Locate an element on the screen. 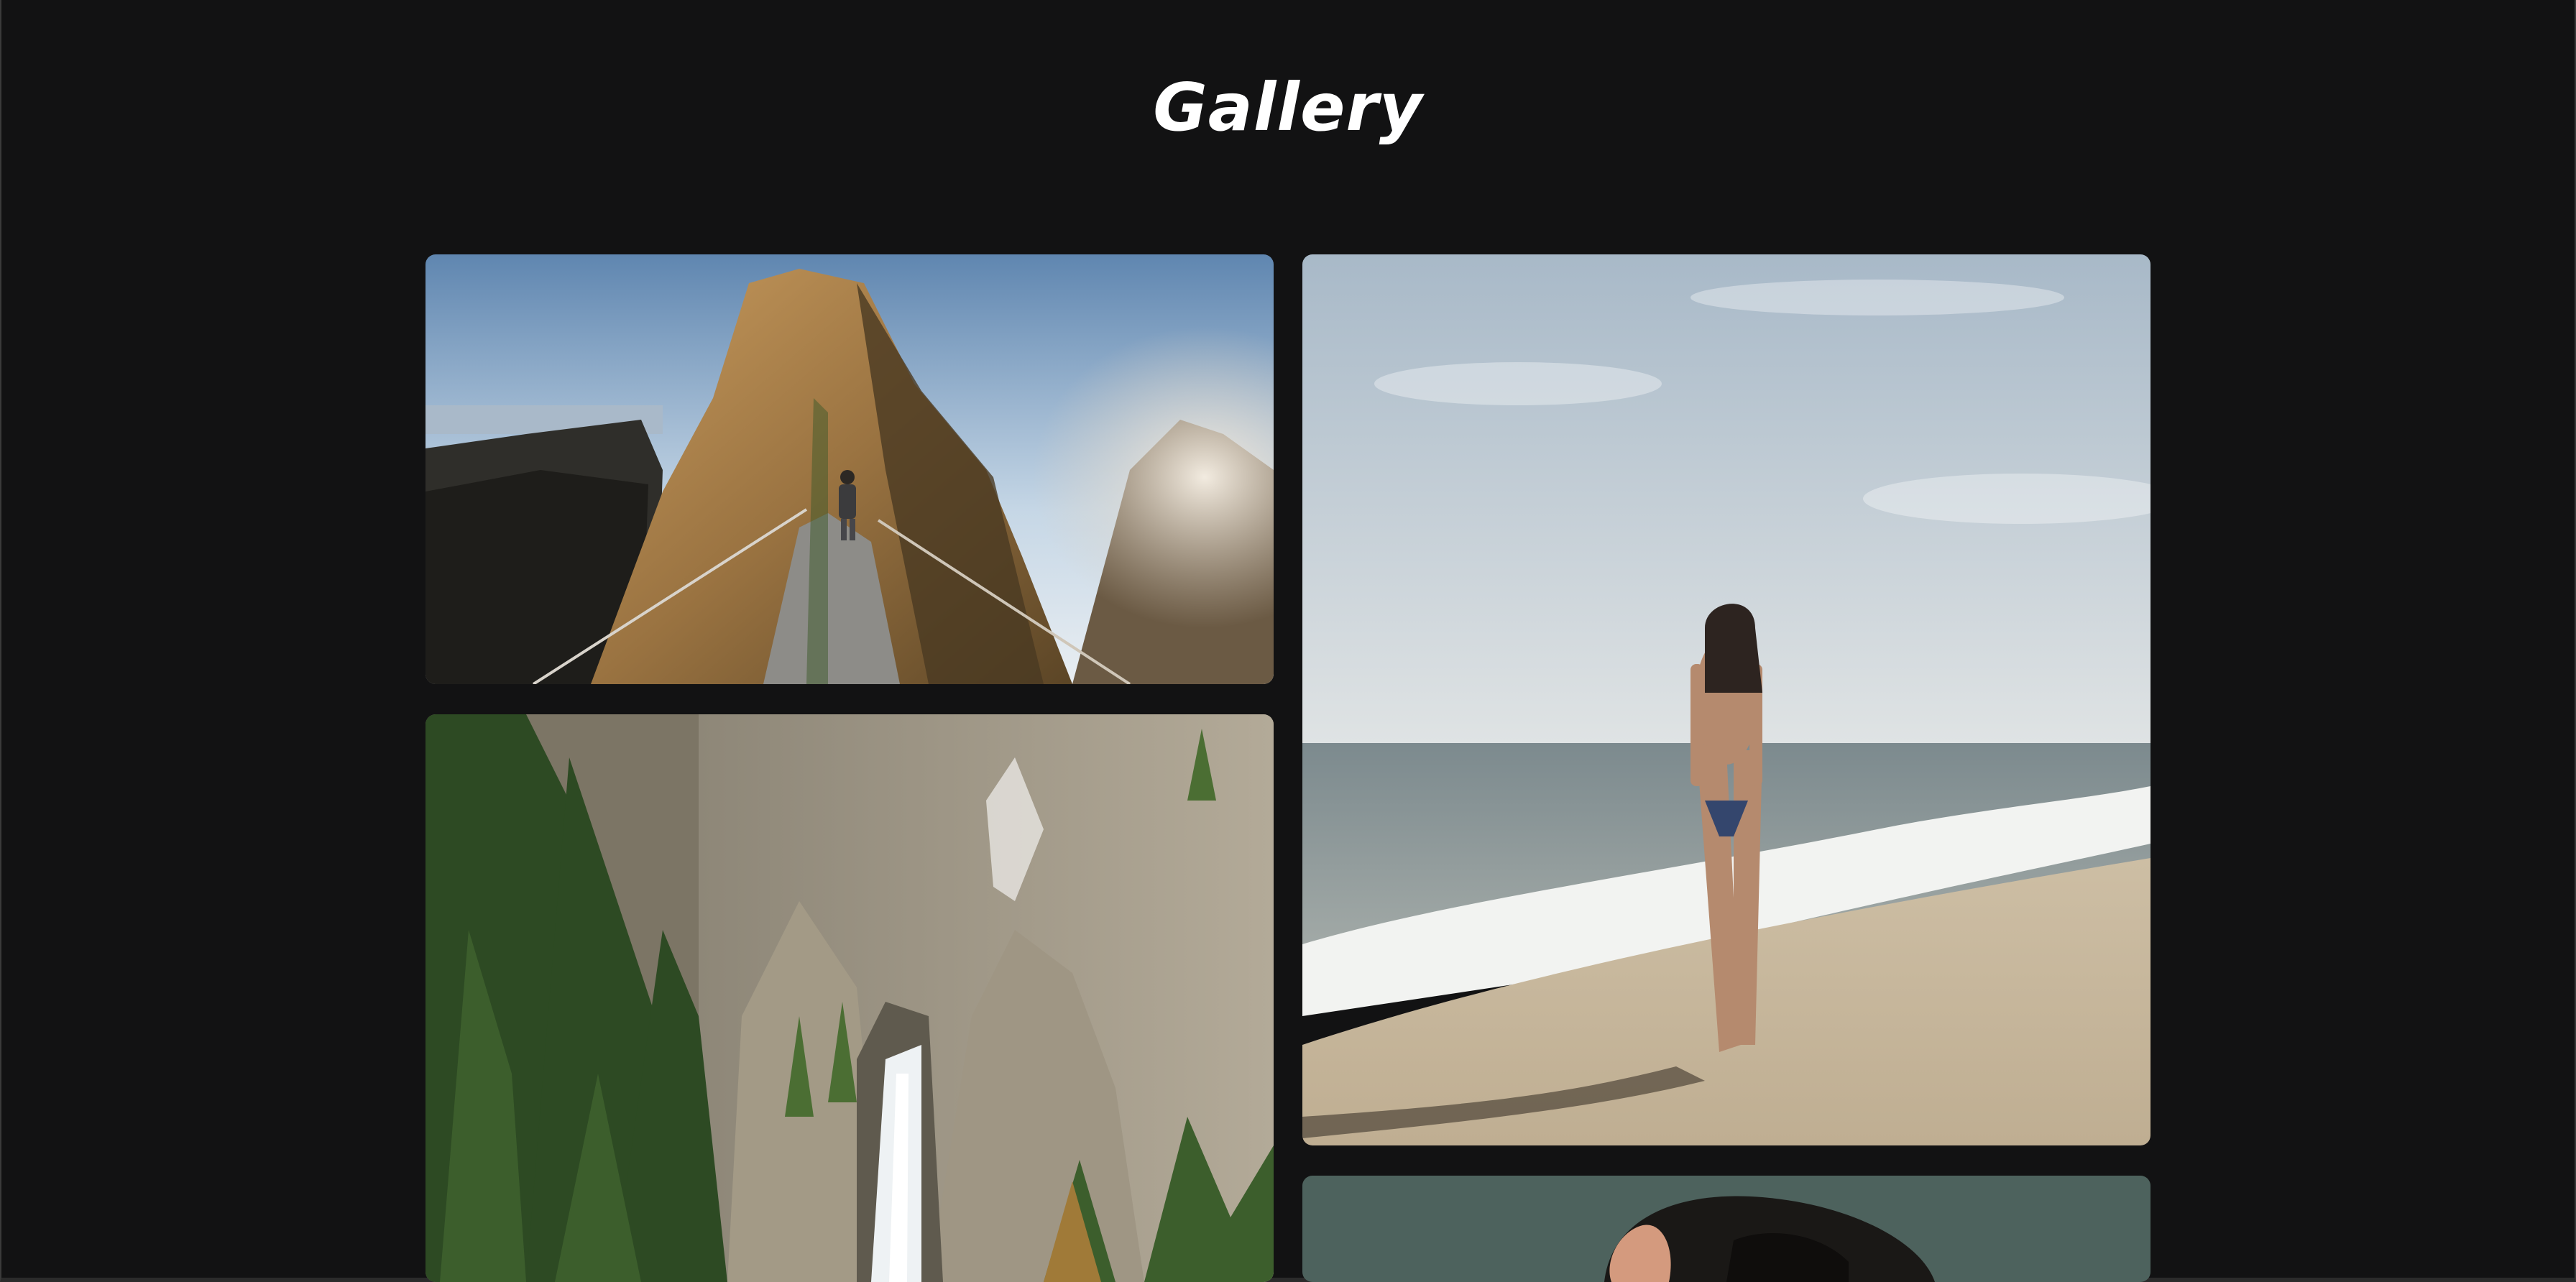 Image resolution: width=2576 pixels, height=1282 pixels. portrait-photo is located at coordinates (1726, 1229).